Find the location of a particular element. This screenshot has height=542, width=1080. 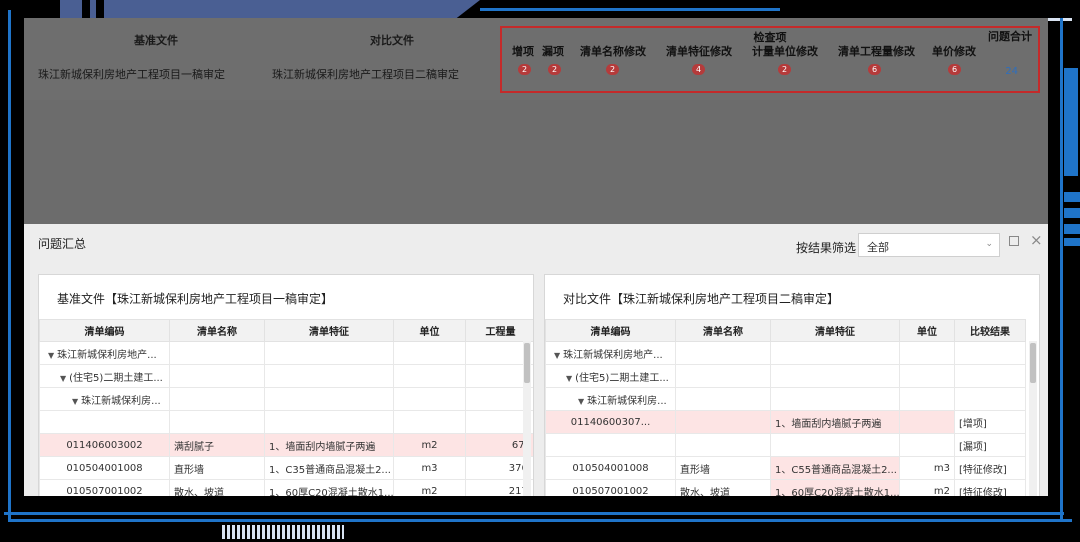

table-header-row: 清单编码 清单名称 清单特征 单位 工程量 is located at coordinates (286, 330).